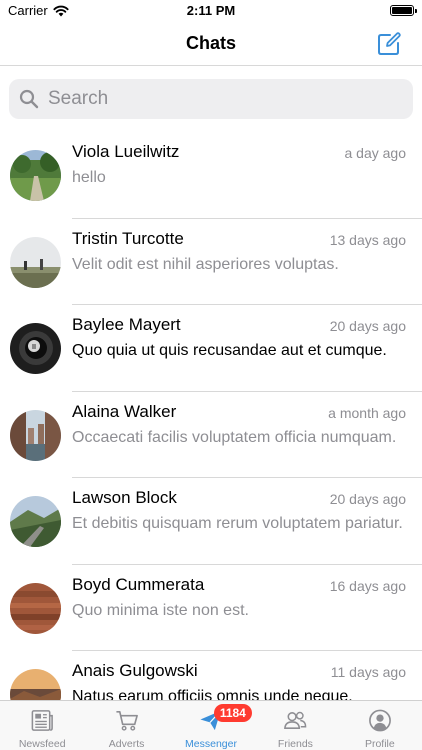  What do you see at coordinates (211, 744) in the screenshot?
I see `tab-label: Messenger` at bounding box center [211, 744].